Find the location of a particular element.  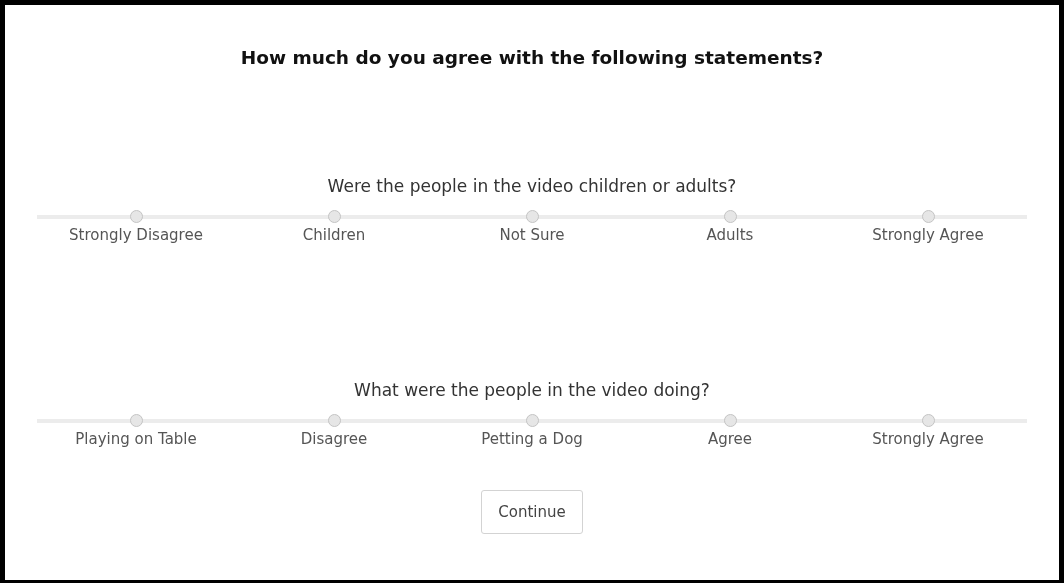

continue-button: Continue is located at coordinates (532, 512).